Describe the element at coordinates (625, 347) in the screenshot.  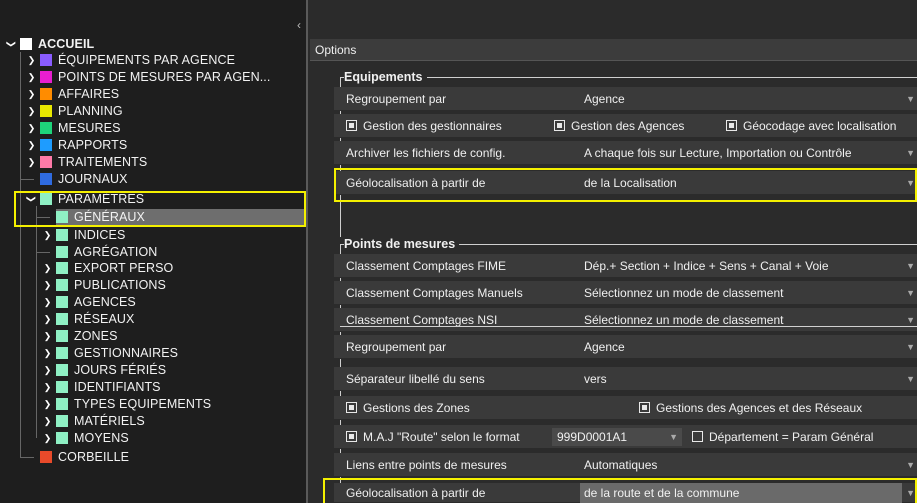
I see `pm-regroupement-row: Regroupement par Agence ▼` at that location.